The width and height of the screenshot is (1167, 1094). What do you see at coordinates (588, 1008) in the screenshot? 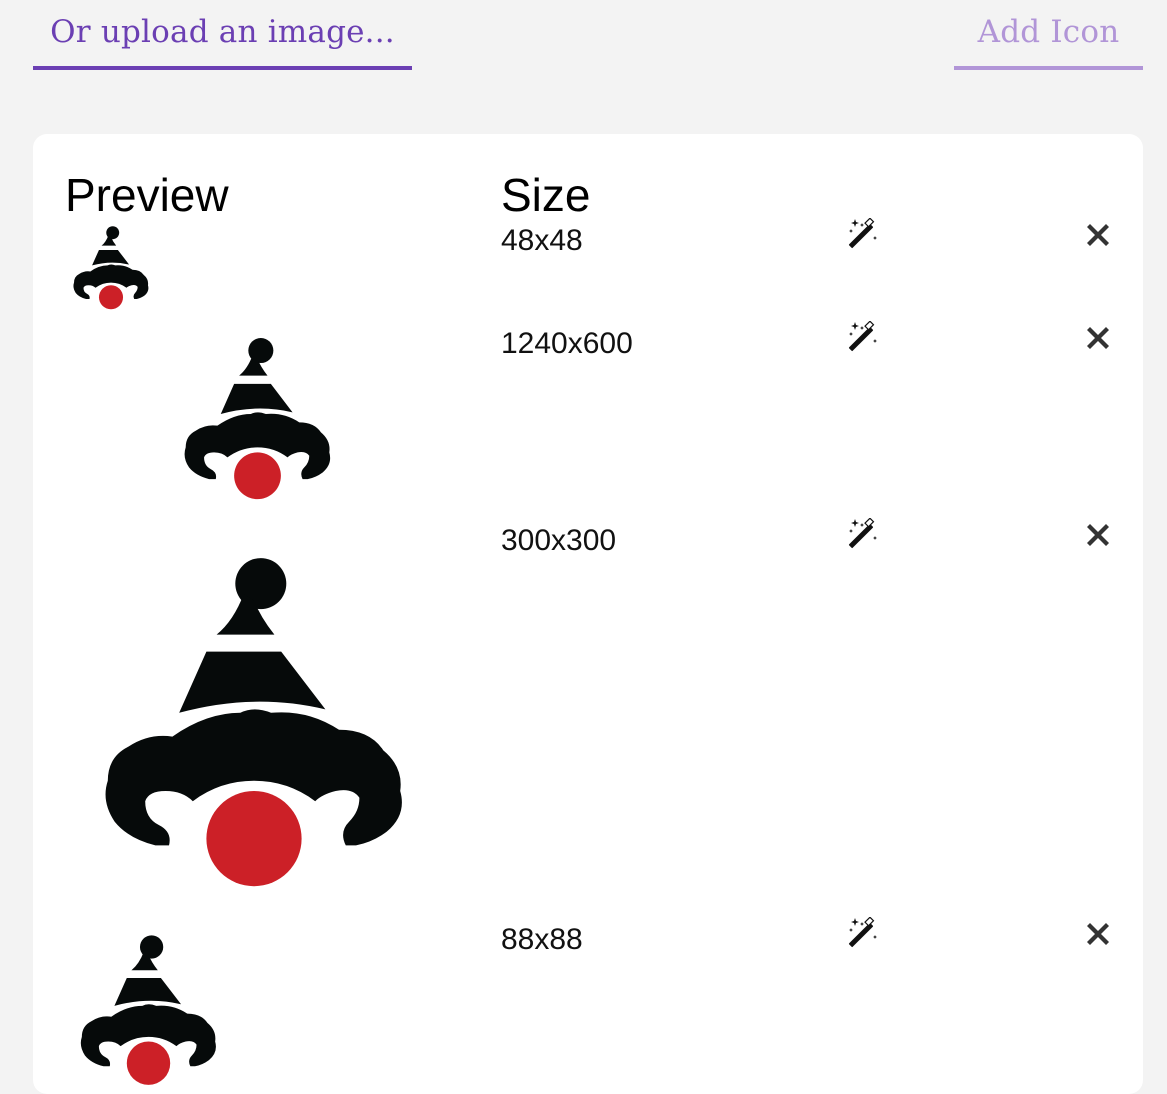
I see `icon-row: 88x88` at bounding box center [588, 1008].